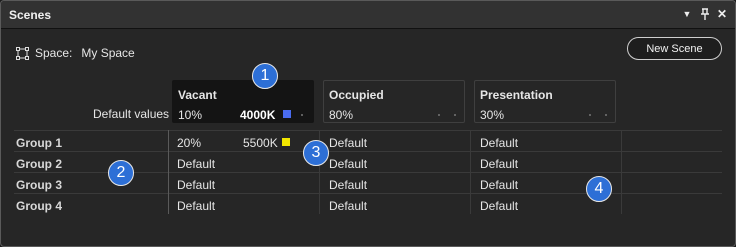  Describe the element at coordinates (316, 153) in the screenshot. I see `callout-badge: 3` at that location.